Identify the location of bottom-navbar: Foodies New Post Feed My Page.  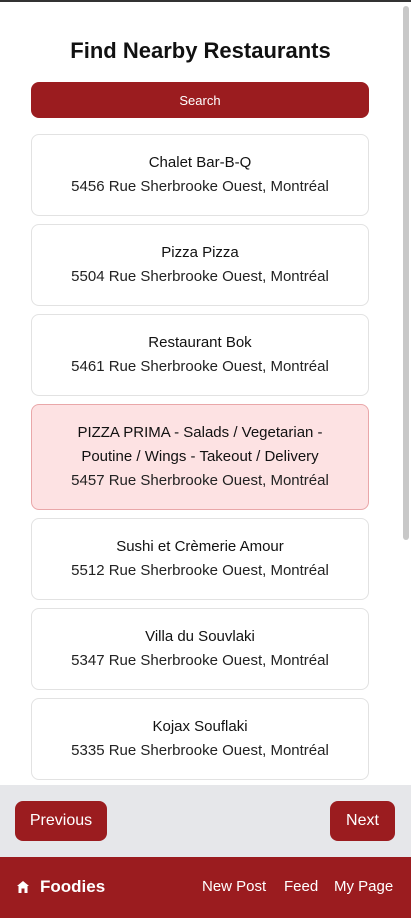
(205, 887).